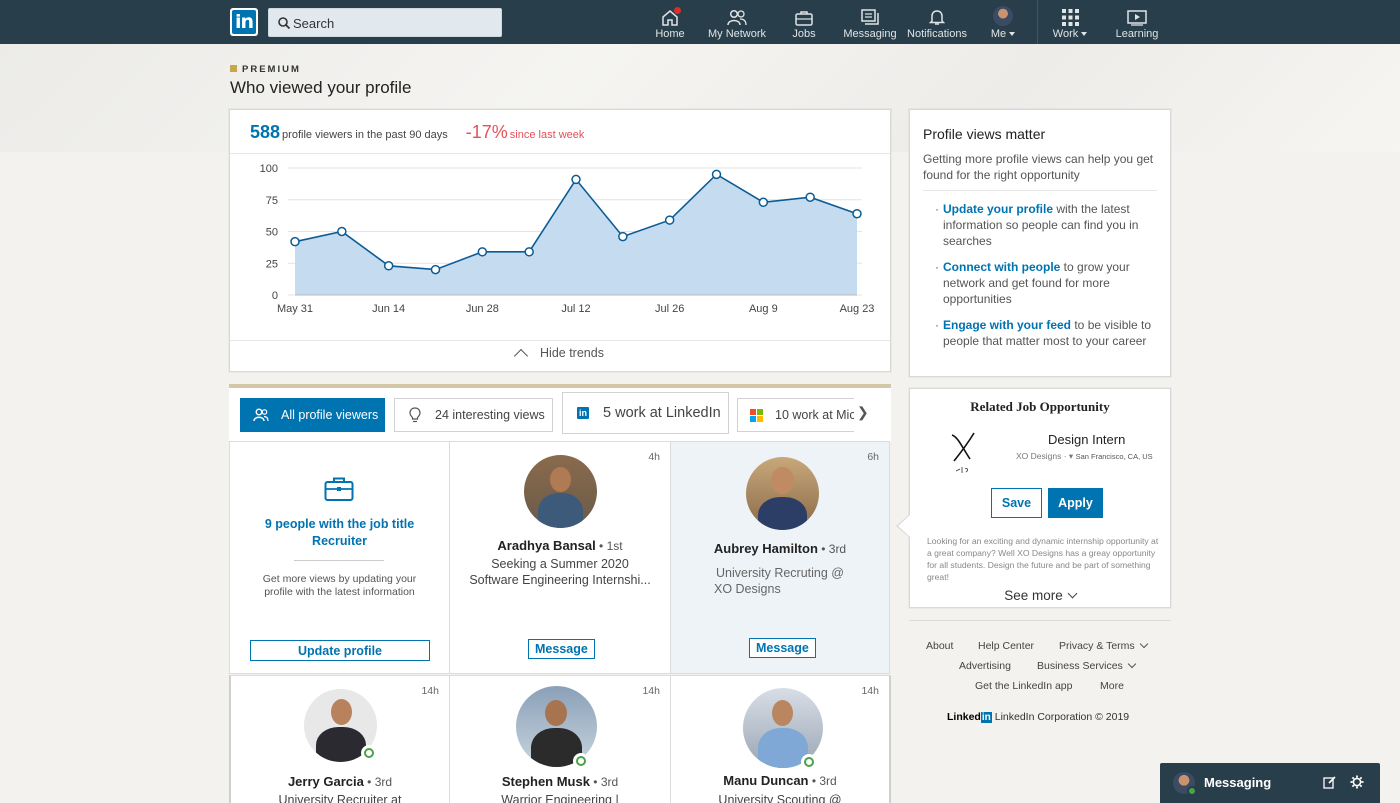 The image size is (1400, 803). What do you see at coordinates (244, 22) in the screenshot?
I see `linkedin-logo: in` at bounding box center [244, 22].